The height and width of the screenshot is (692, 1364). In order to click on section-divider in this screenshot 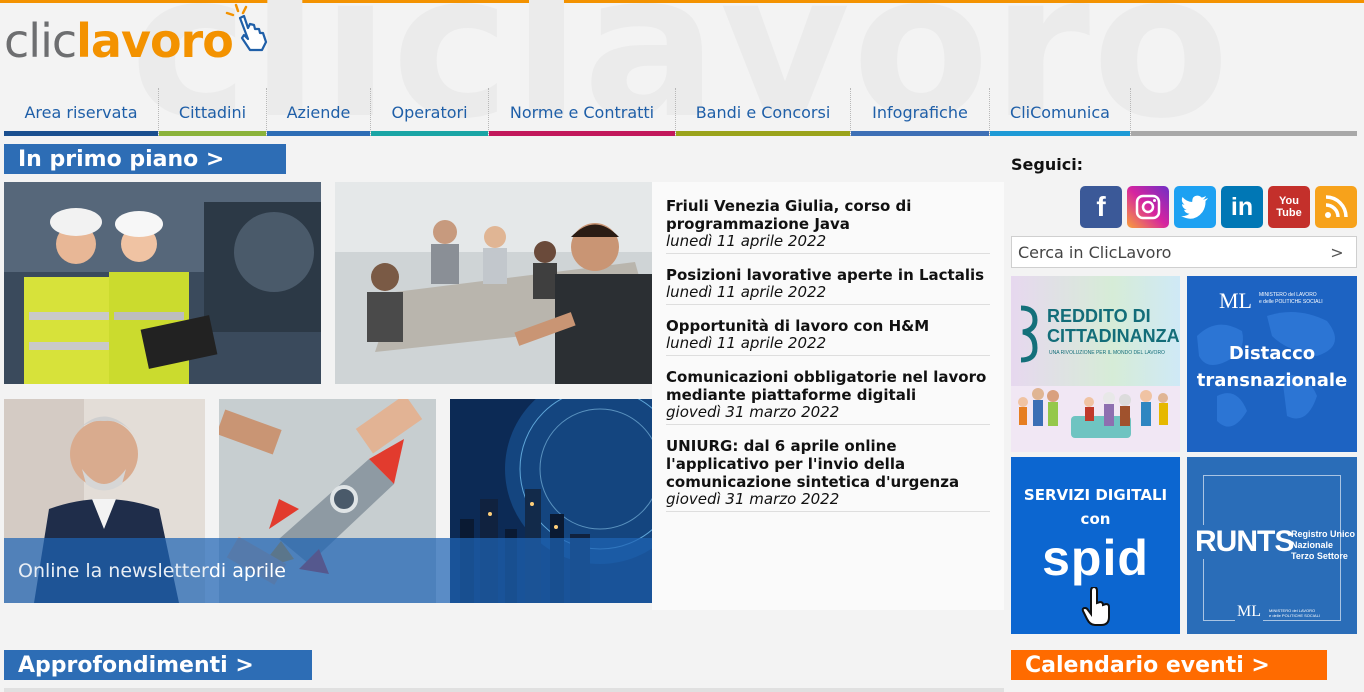, I will do `click(504, 690)`.